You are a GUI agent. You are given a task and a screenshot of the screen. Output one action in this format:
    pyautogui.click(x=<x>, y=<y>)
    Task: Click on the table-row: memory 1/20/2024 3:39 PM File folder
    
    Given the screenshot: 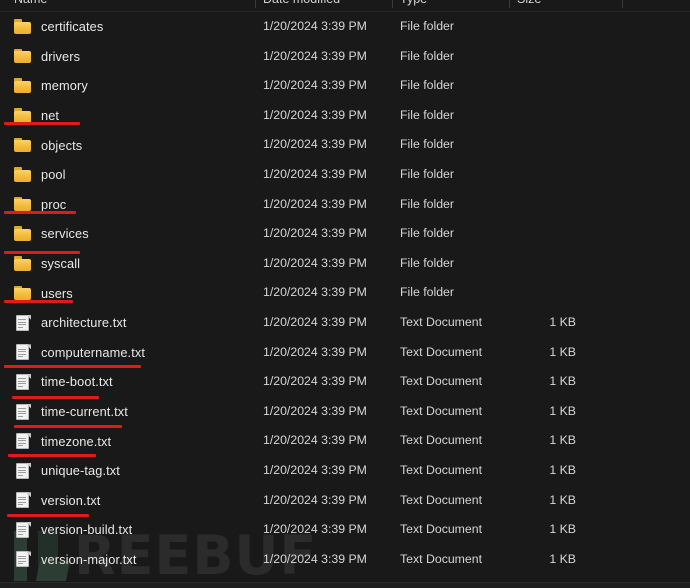 What is the action you would take?
    pyautogui.click(x=345, y=86)
    